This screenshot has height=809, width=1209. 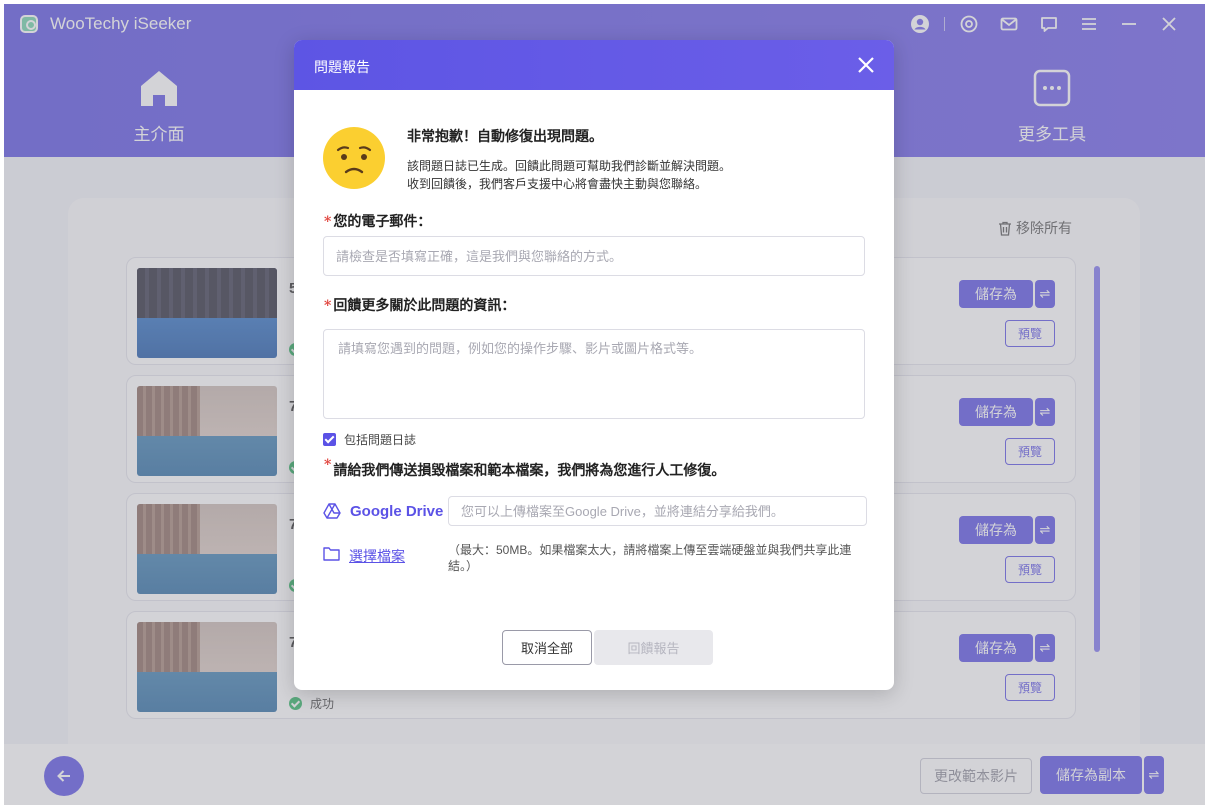 I want to click on email-field, so click(x=594, y=256).